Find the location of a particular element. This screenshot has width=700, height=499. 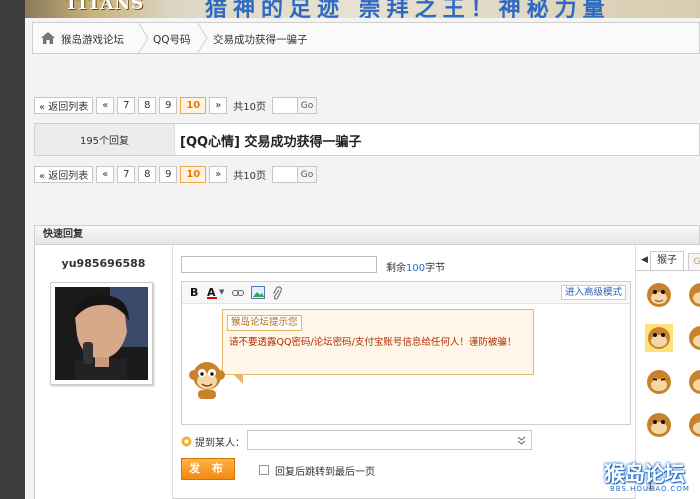

left-sidebar-strip is located at coordinates (12, 249).